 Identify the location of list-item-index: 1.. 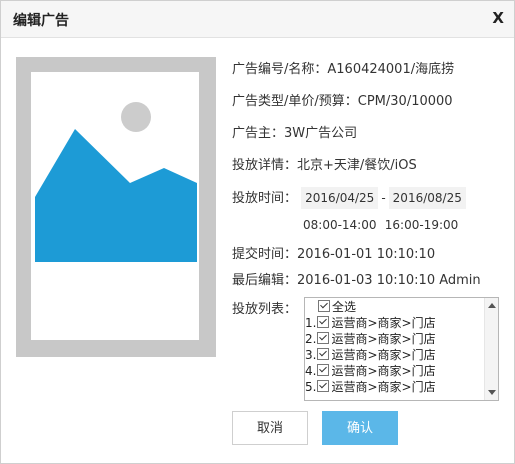
(311, 323).